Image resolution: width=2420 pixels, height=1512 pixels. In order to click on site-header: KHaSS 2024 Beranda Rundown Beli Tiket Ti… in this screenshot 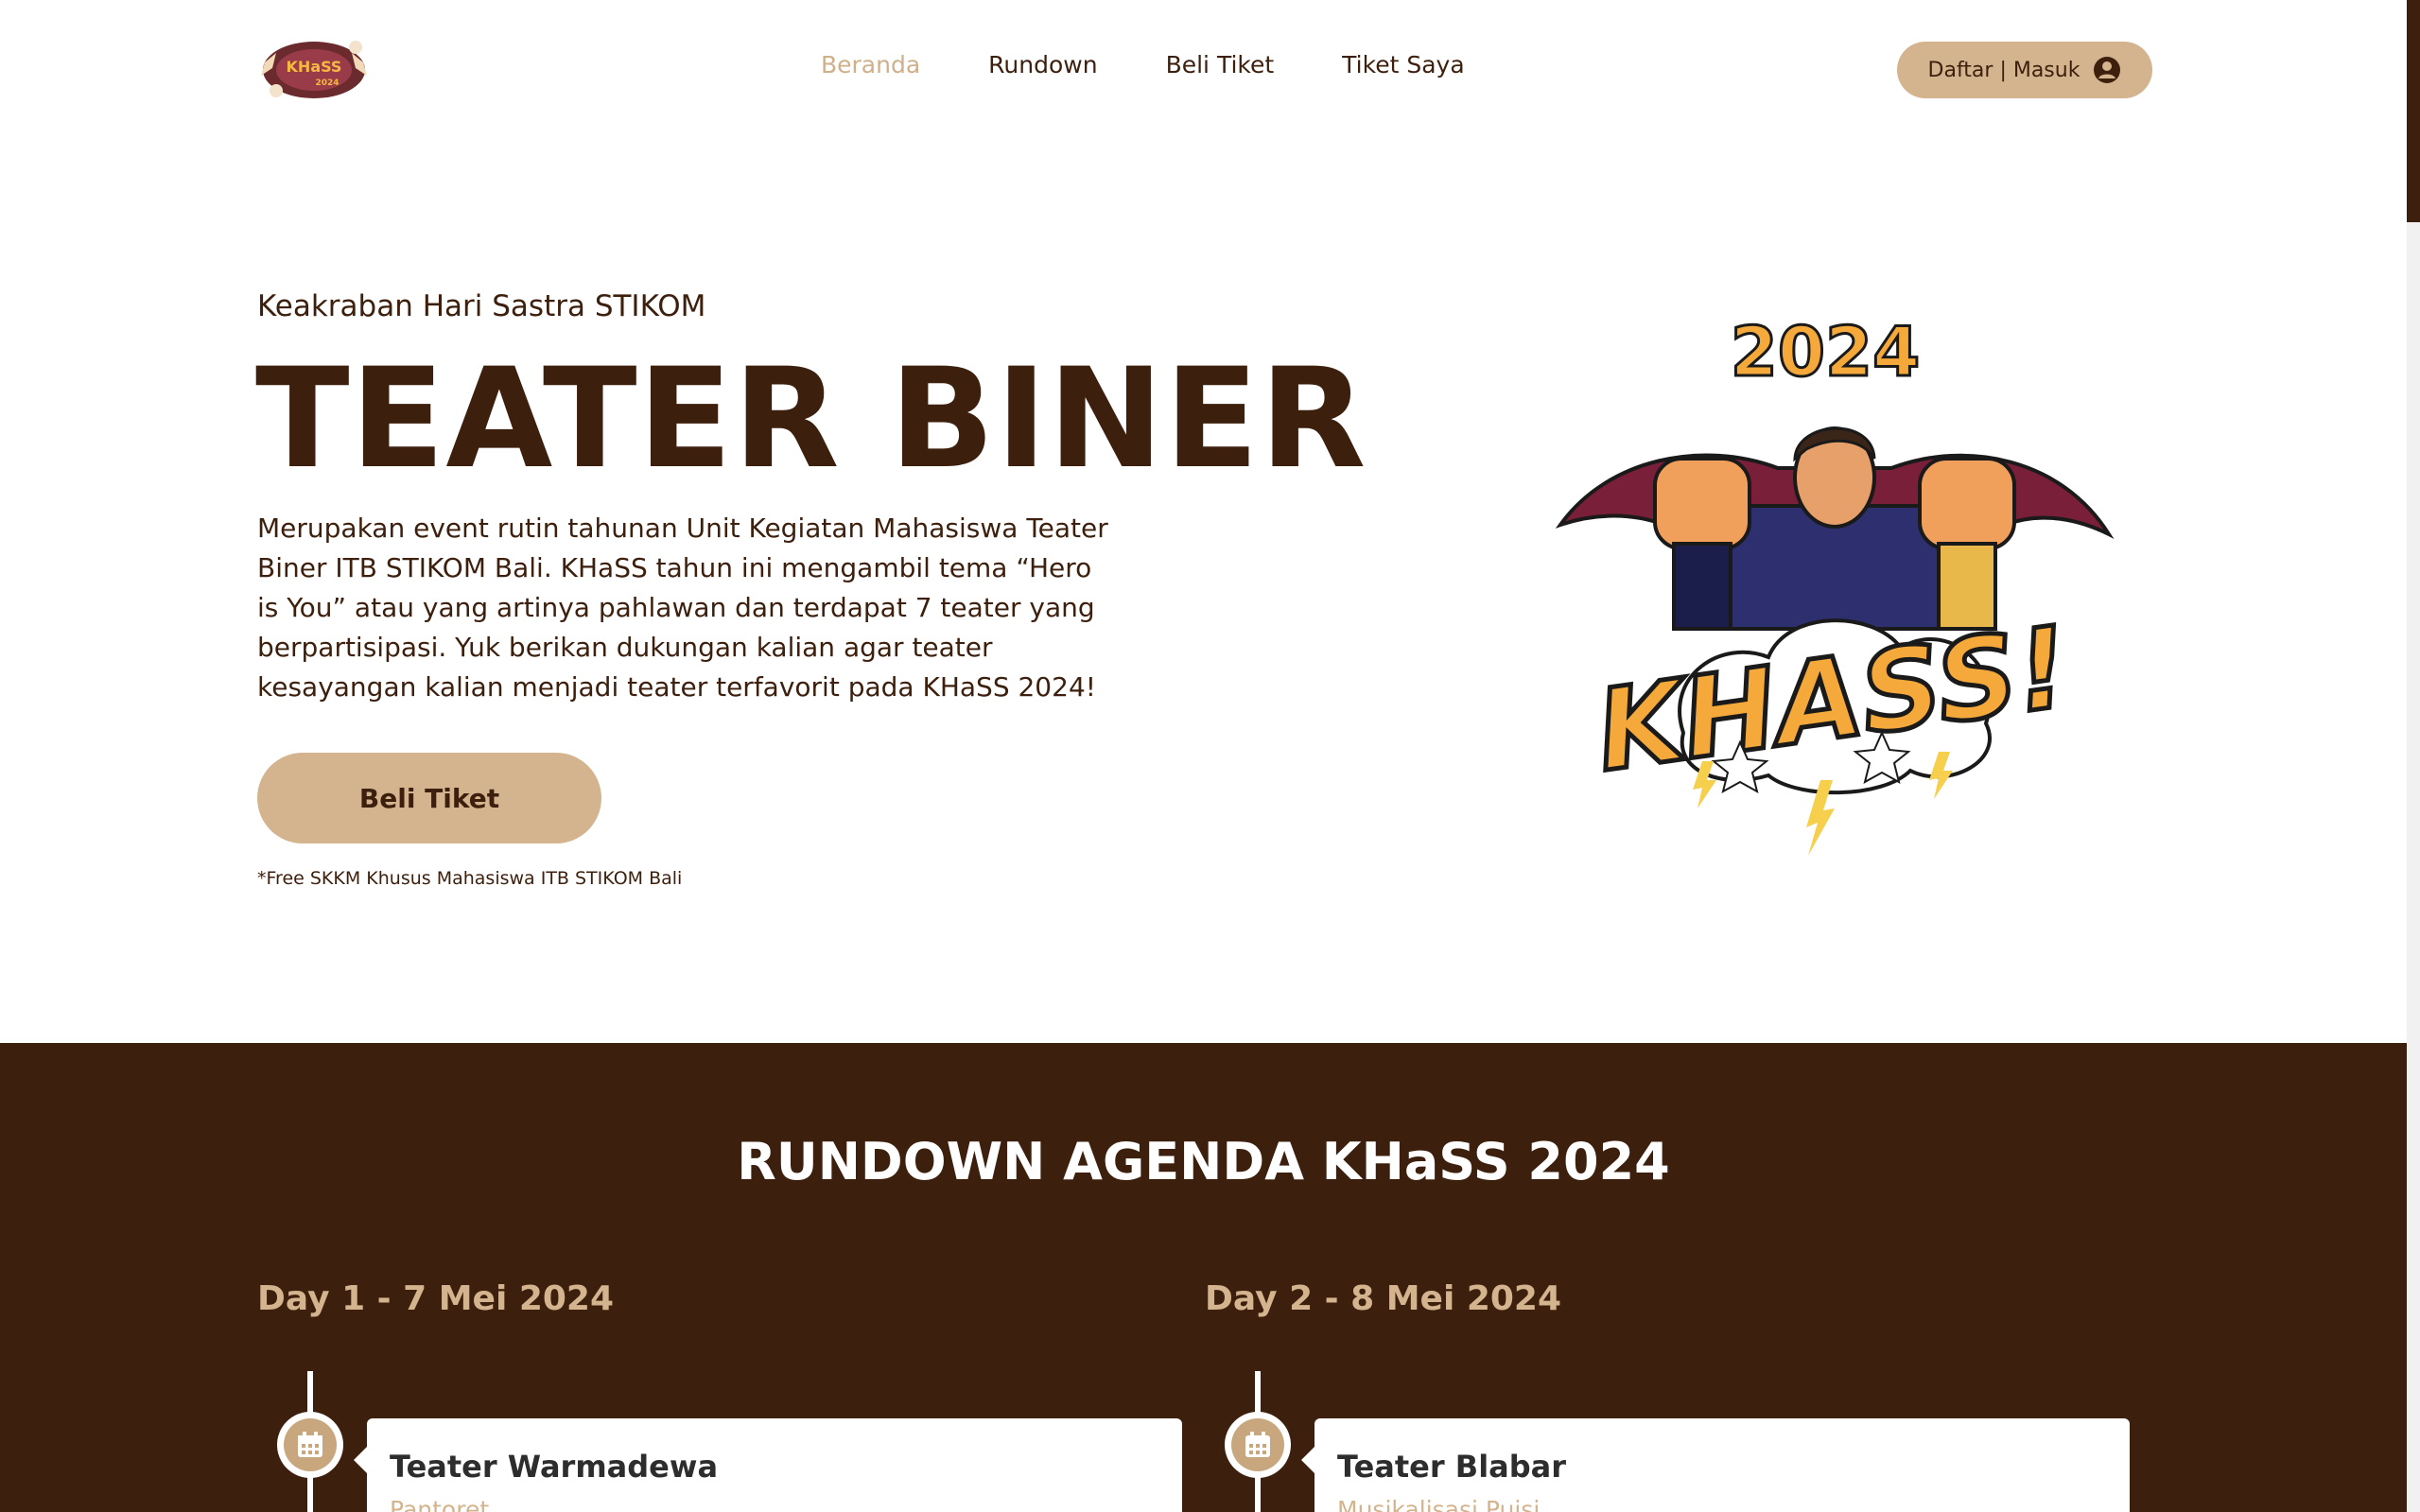, I will do `click(1204, 70)`.